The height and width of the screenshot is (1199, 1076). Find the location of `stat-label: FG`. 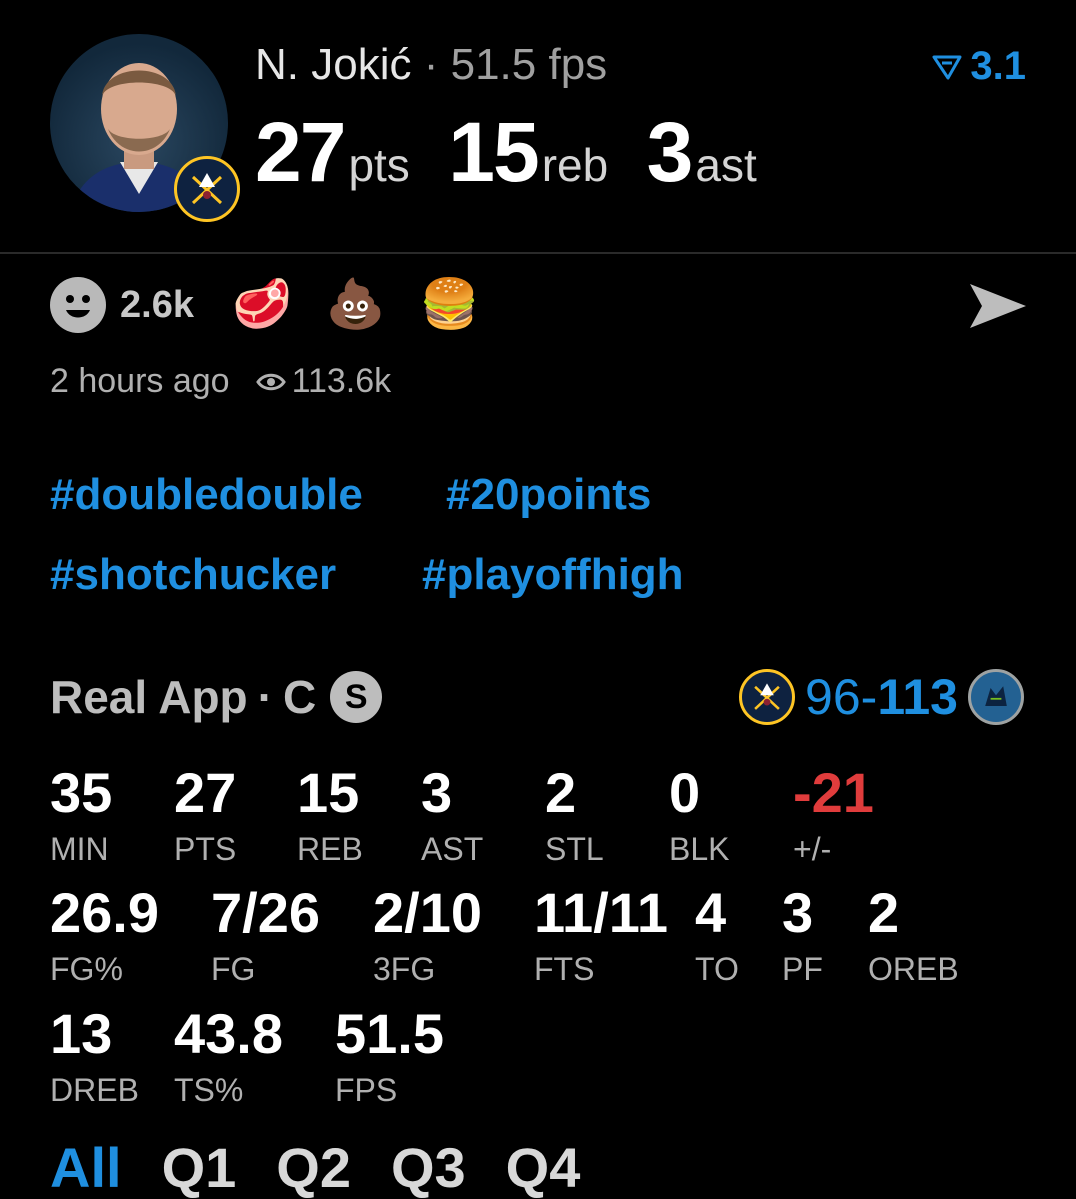

stat-label: FG is located at coordinates (233, 969).